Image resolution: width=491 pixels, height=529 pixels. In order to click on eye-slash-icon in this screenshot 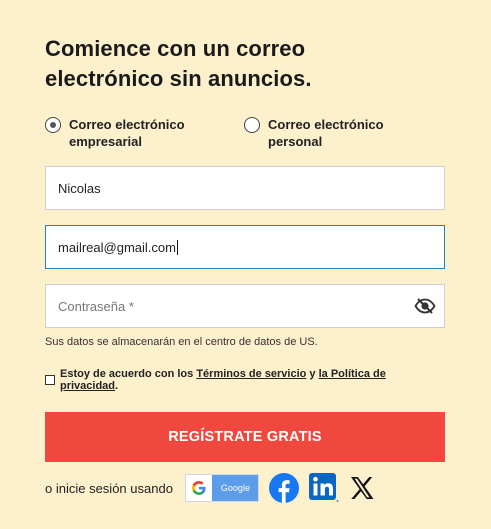, I will do `click(425, 306)`.